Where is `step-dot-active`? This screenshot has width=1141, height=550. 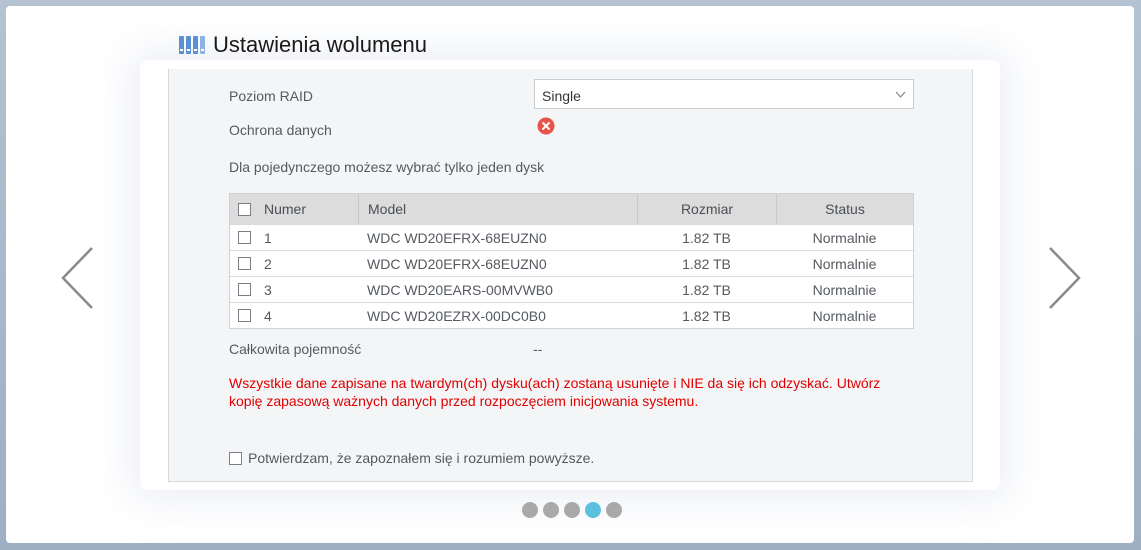 step-dot-active is located at coordinates (593, 510).